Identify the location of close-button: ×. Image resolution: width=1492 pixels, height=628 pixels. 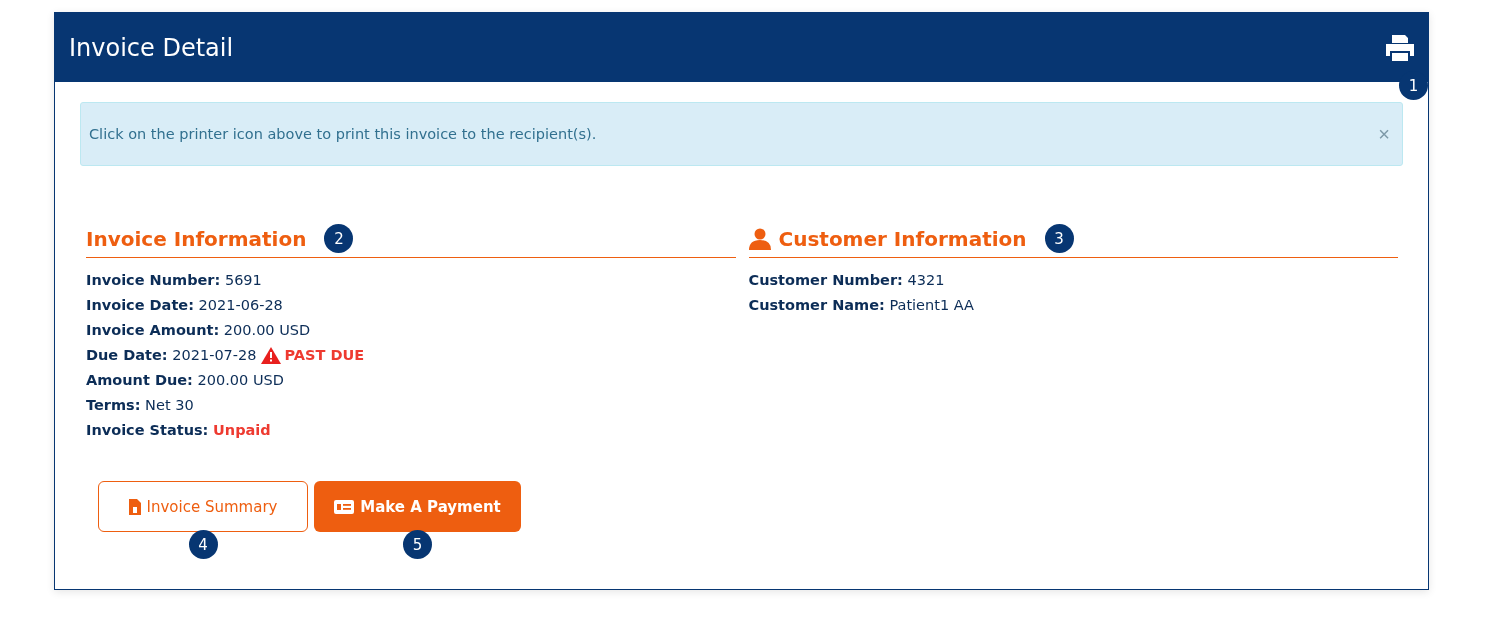
(1384, 134).